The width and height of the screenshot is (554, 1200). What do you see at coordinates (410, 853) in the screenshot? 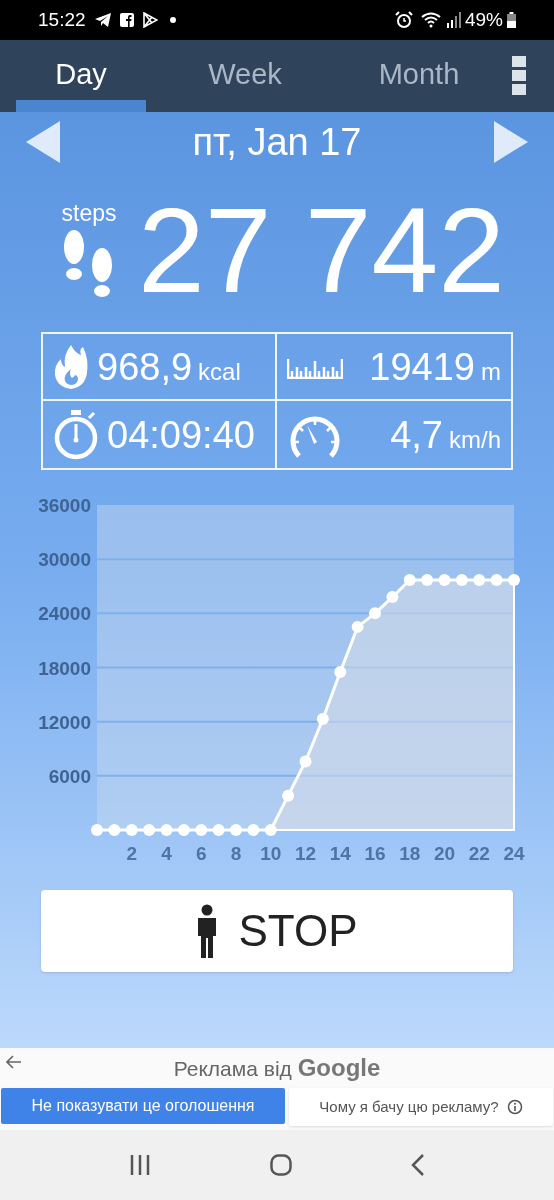
I see `x-axis-label: 18` at bounding box center [410, 853].